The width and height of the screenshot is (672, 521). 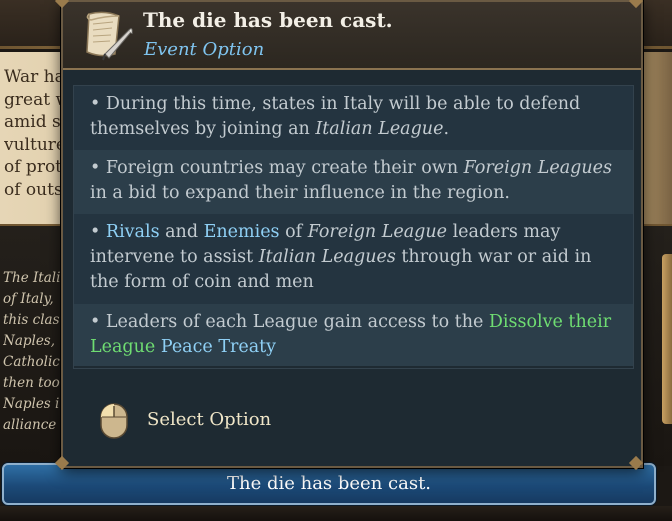 I want to click on tooltip-header: The die has been cast. Event Option, so click(x=352, y=36).